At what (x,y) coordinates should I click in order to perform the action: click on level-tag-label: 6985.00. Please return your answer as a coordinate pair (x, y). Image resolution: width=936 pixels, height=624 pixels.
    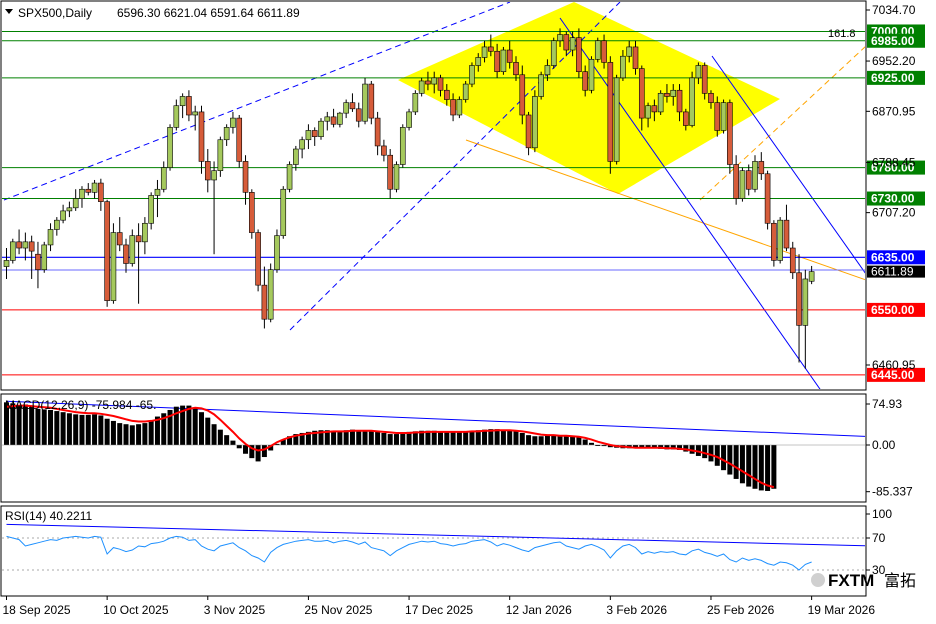
    Looking at the image, I should click on (893, 41).